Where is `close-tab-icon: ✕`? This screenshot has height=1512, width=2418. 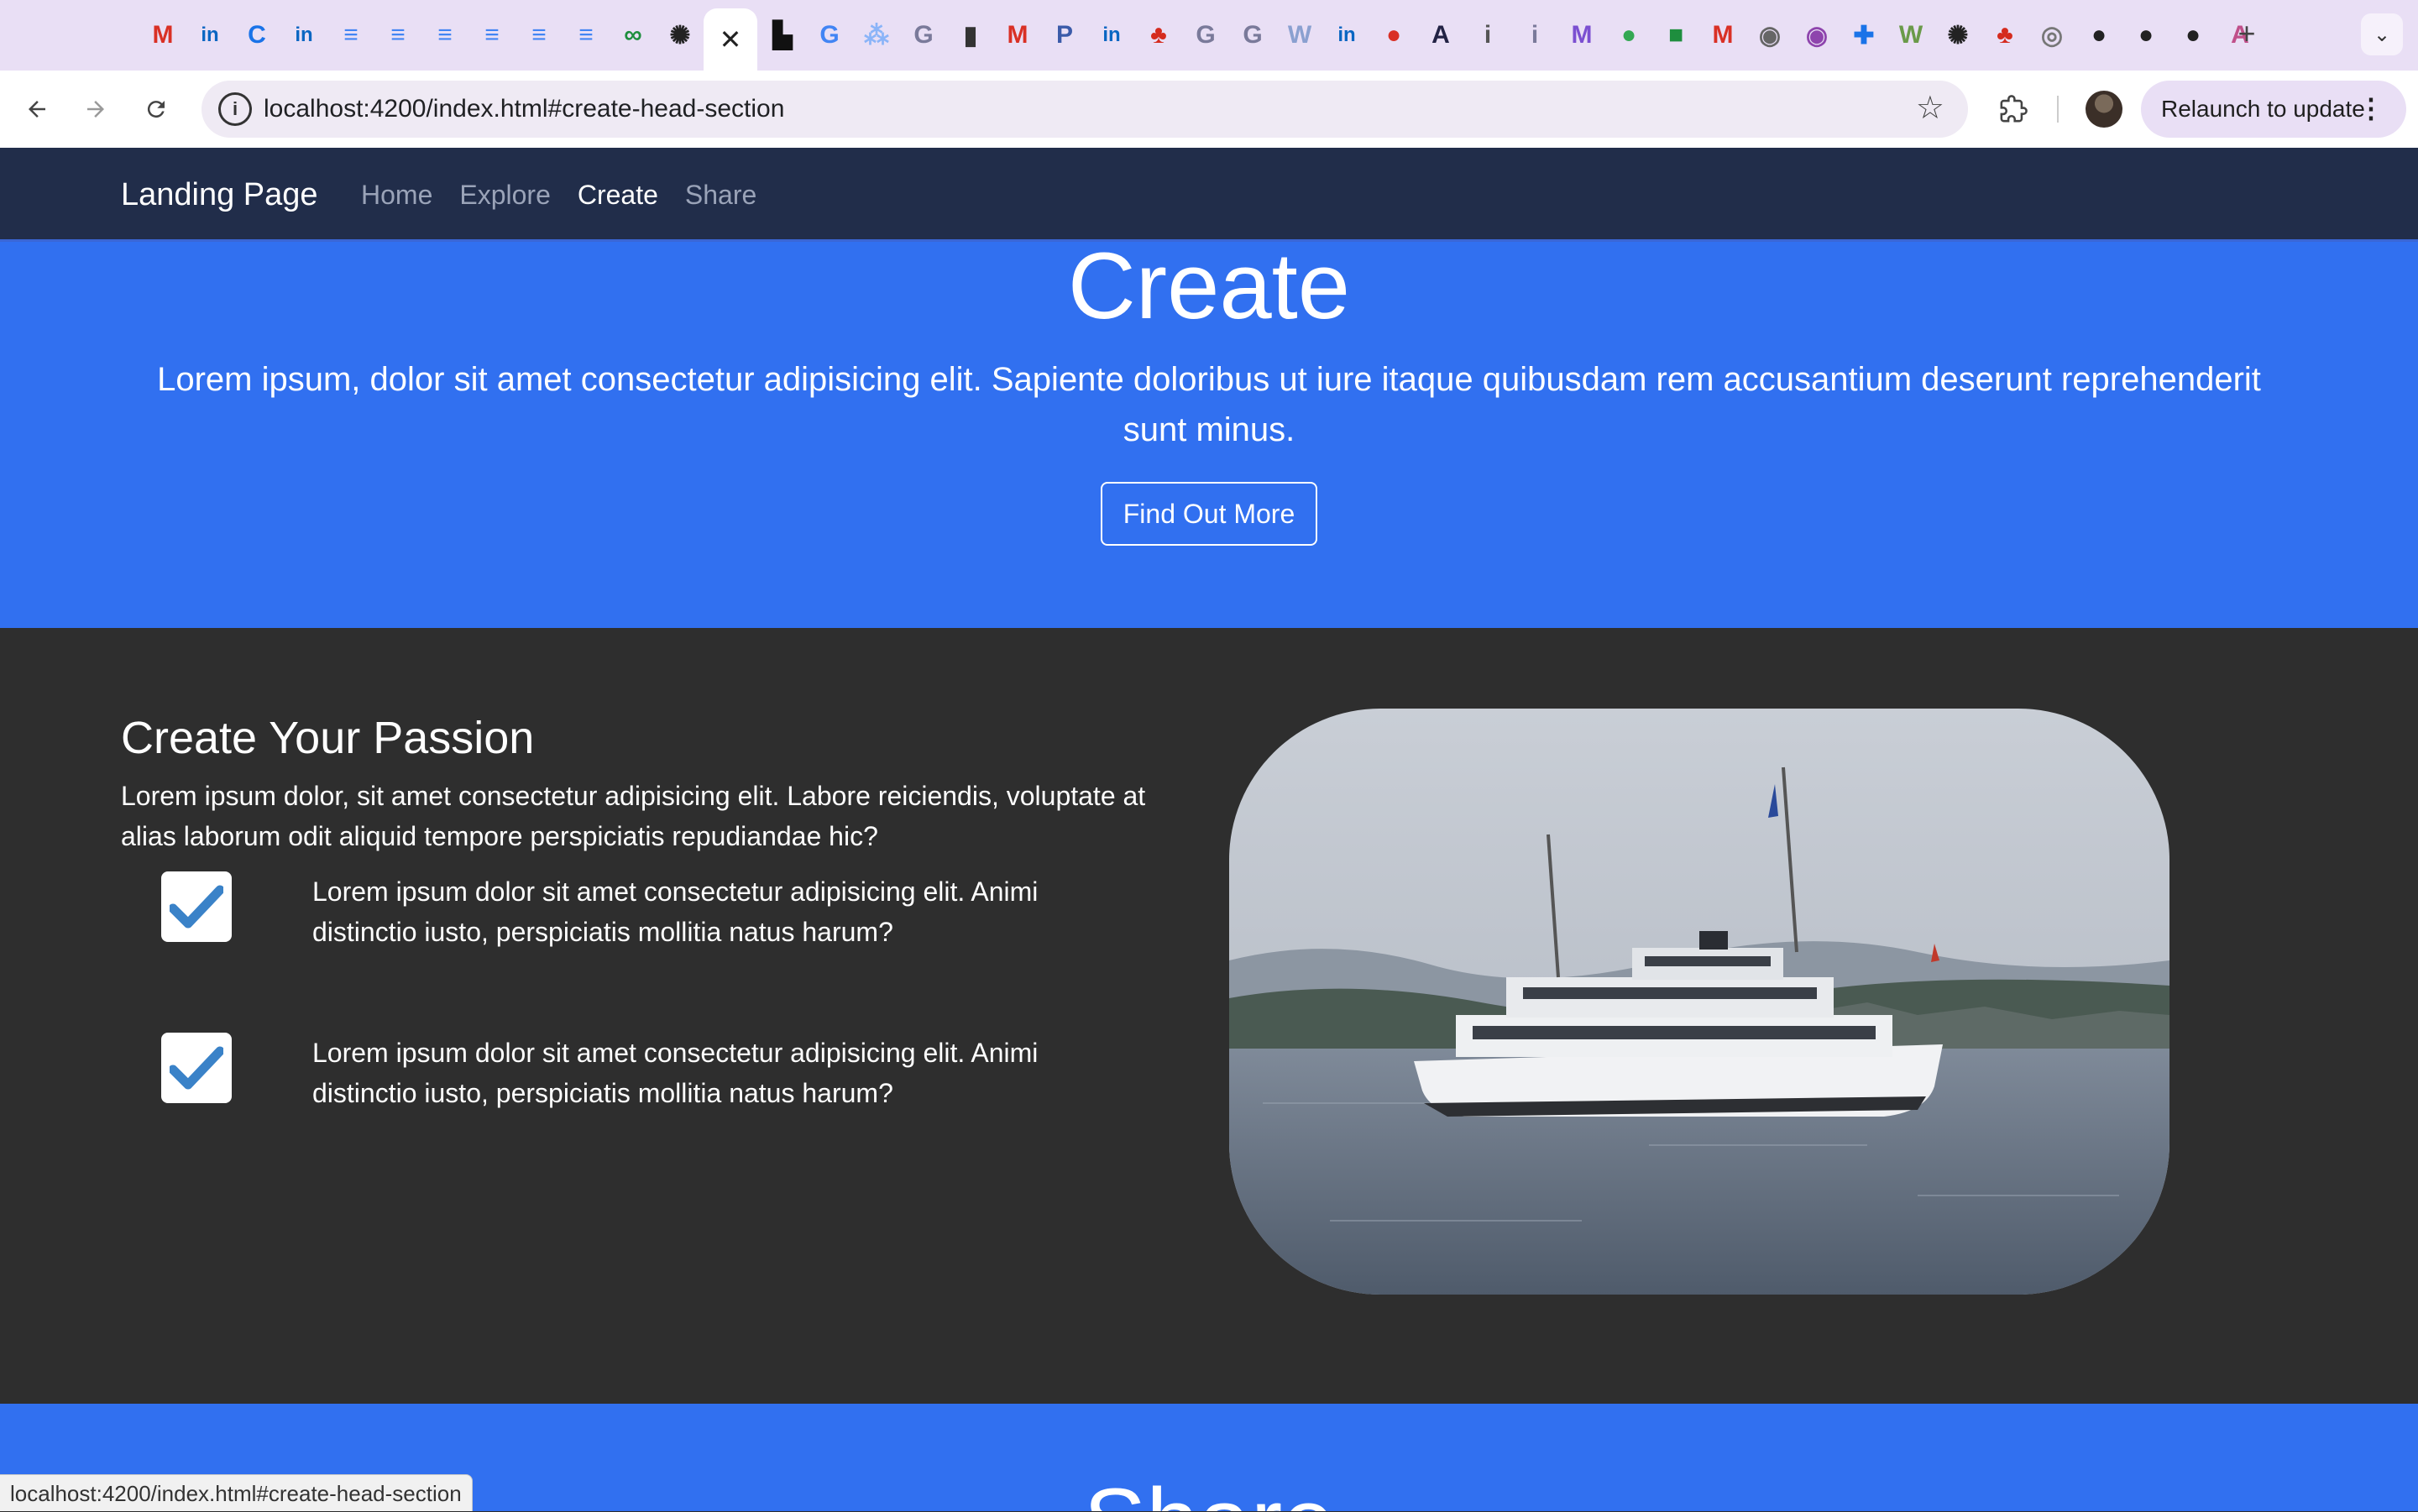
close-tab-icon: ✕ is located at coordinates (731, 39).